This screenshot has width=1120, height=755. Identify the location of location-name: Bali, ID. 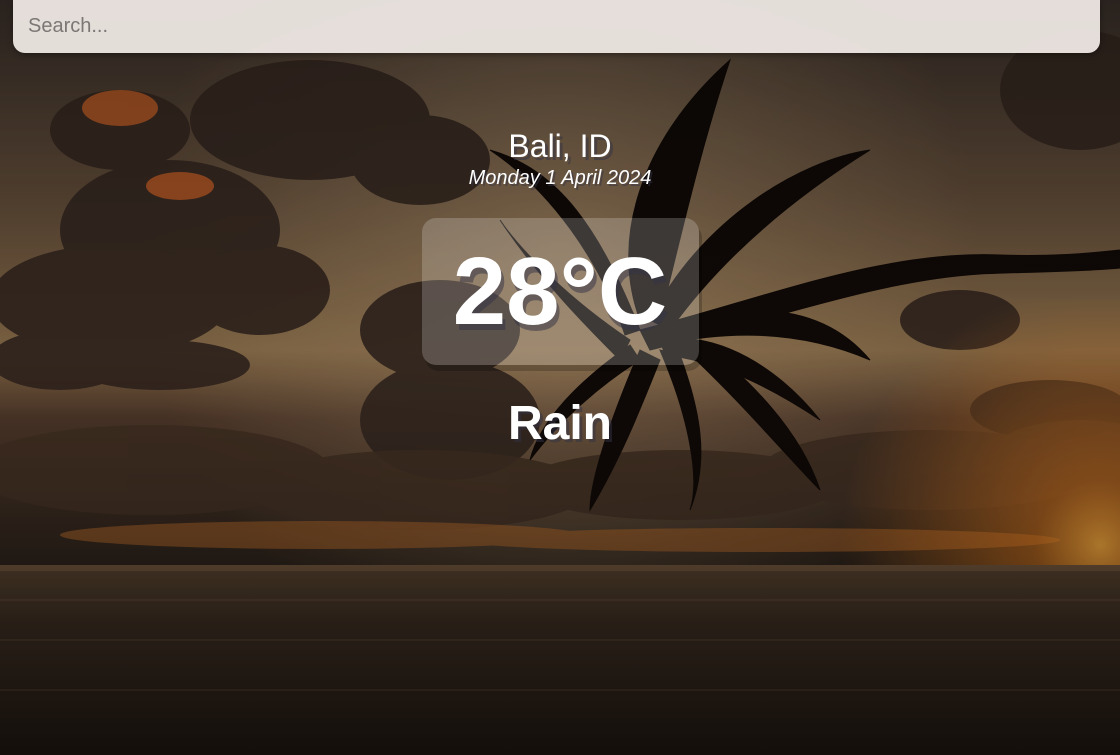
(560, 146).